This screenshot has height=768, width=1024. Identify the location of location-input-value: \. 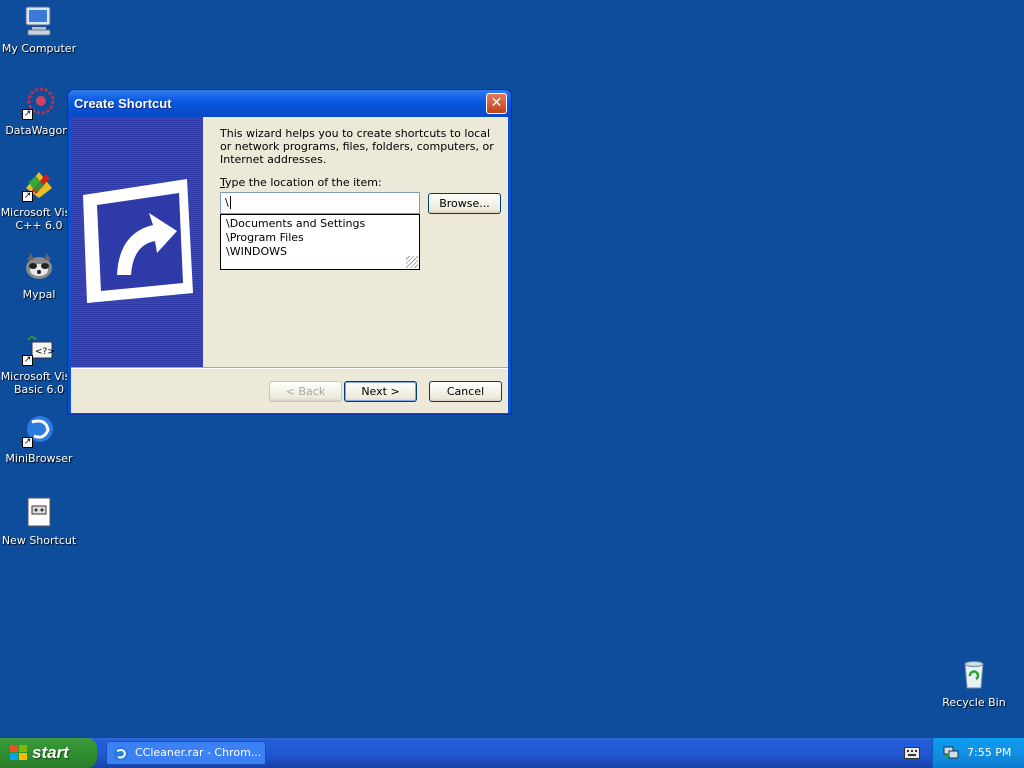
(227, 202).